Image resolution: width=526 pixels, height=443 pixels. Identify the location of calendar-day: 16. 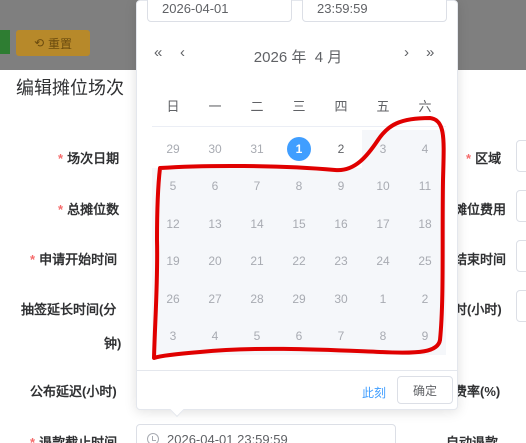
(341, 224).